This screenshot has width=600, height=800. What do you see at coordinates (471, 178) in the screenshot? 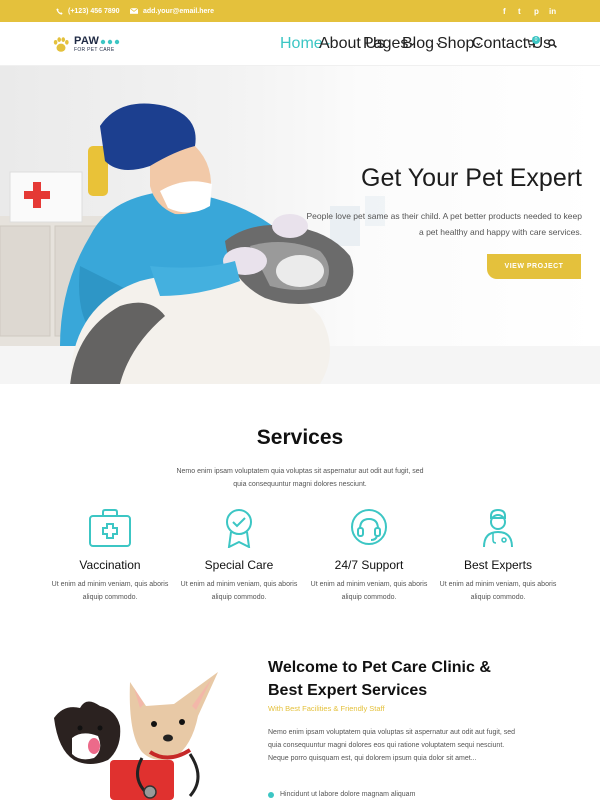
I see `hero-title: Get Your Pet Expert` at bounding box center [471, 178].